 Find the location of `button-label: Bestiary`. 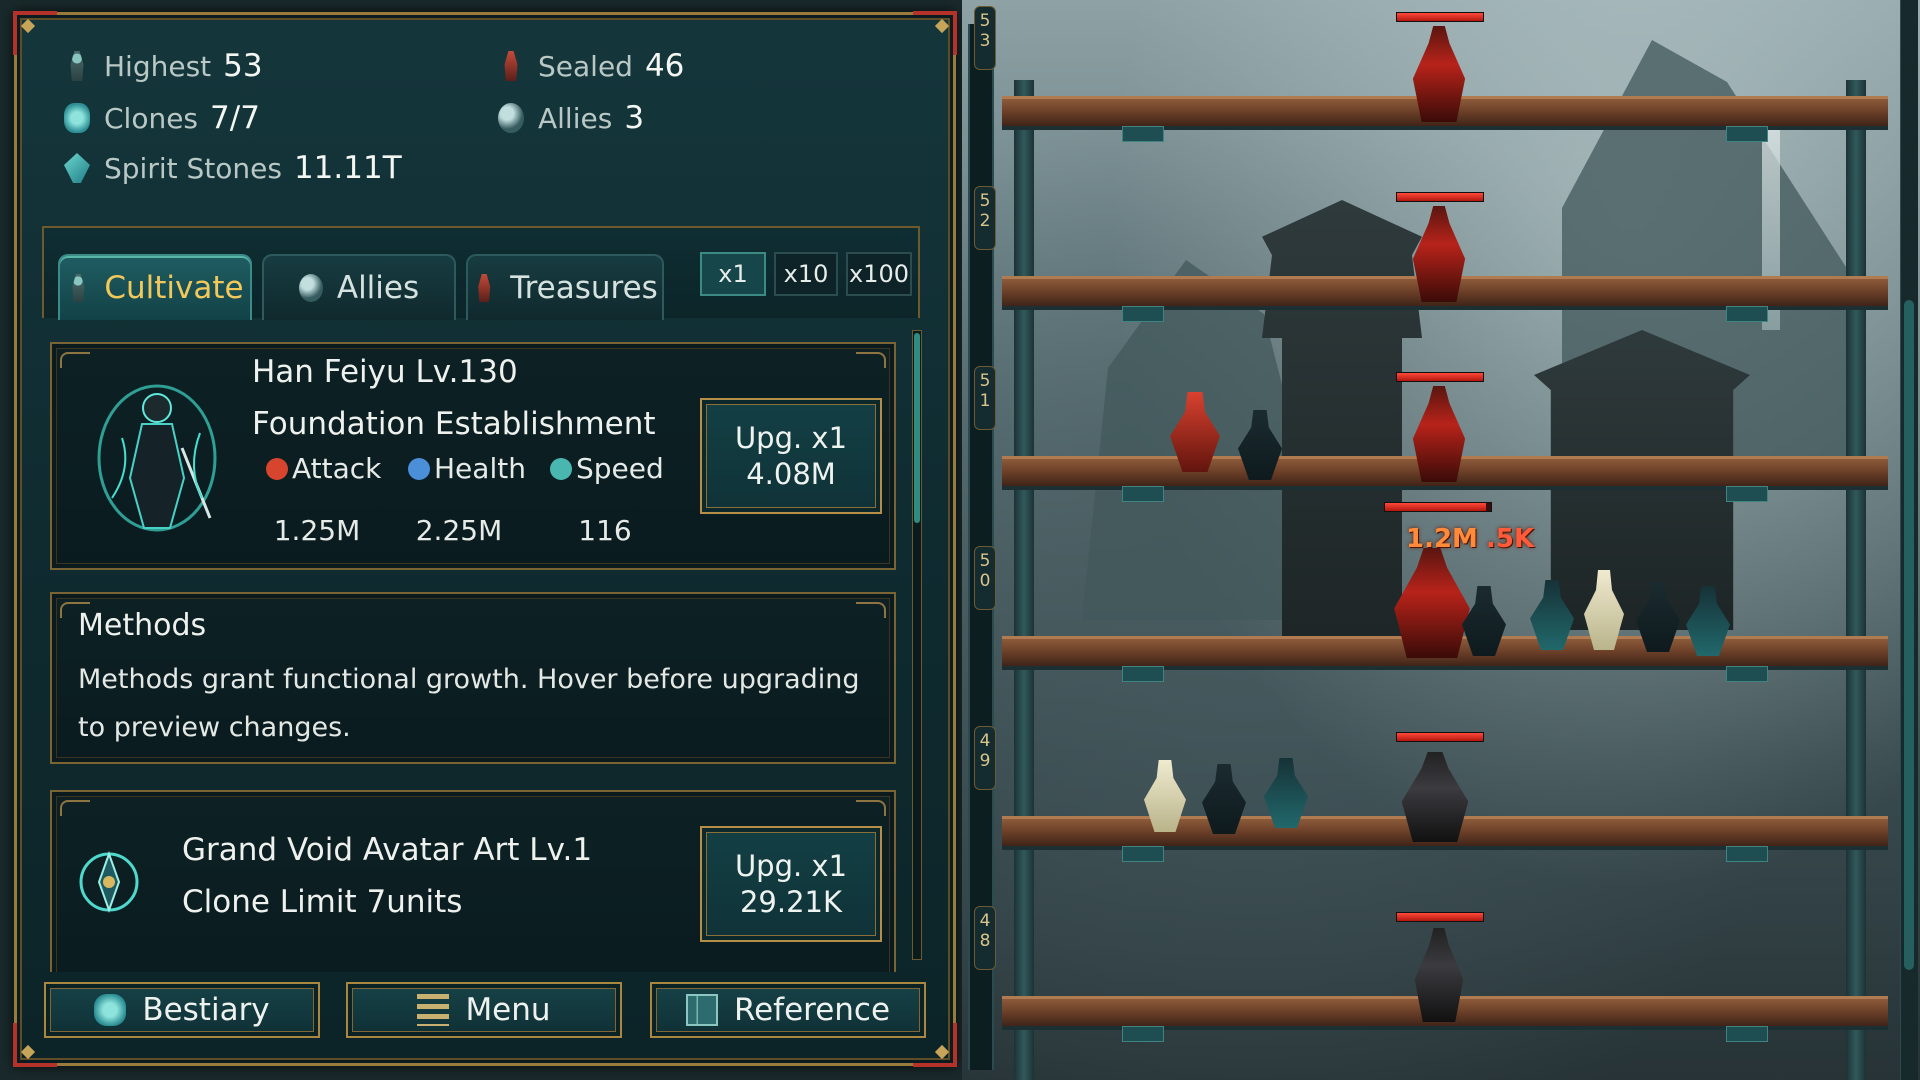

button-label: Bestiary is located at coordinates (206, 1010).